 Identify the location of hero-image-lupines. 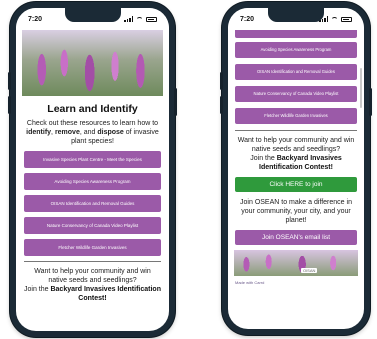
(92, 63).